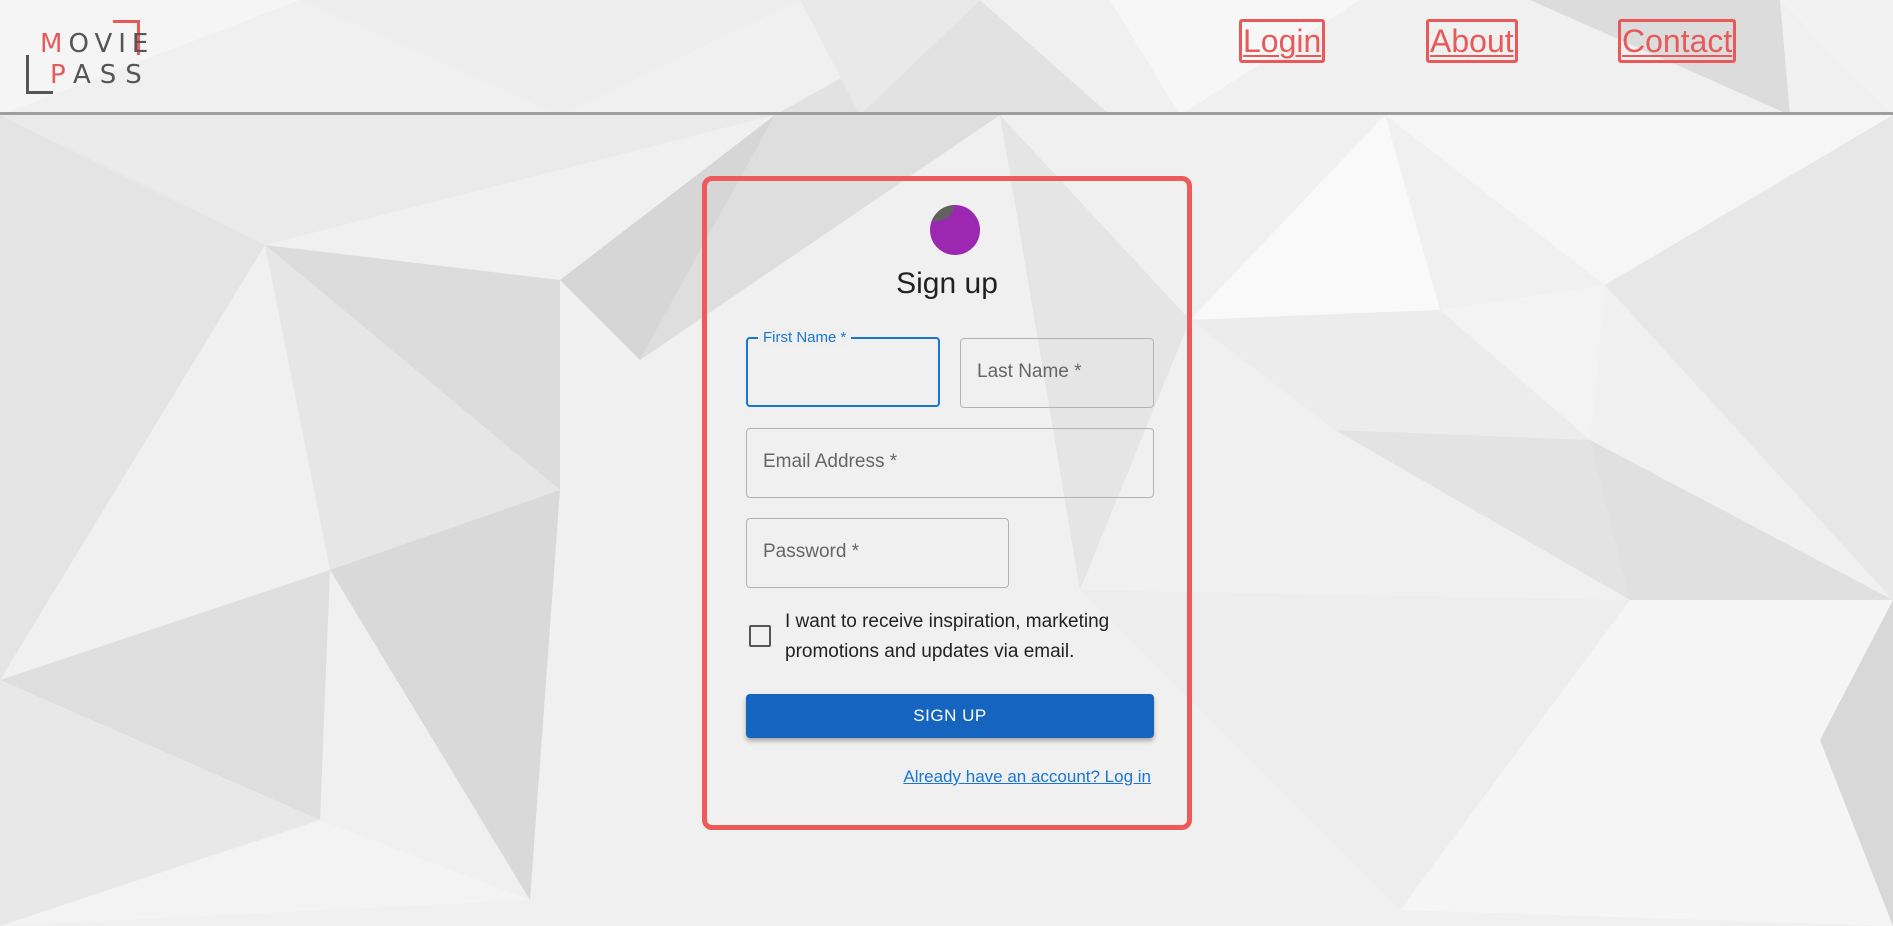  Describe the element at coordinates (760, 636) in the screenshot. I see `marketing-checkbox` at that location.